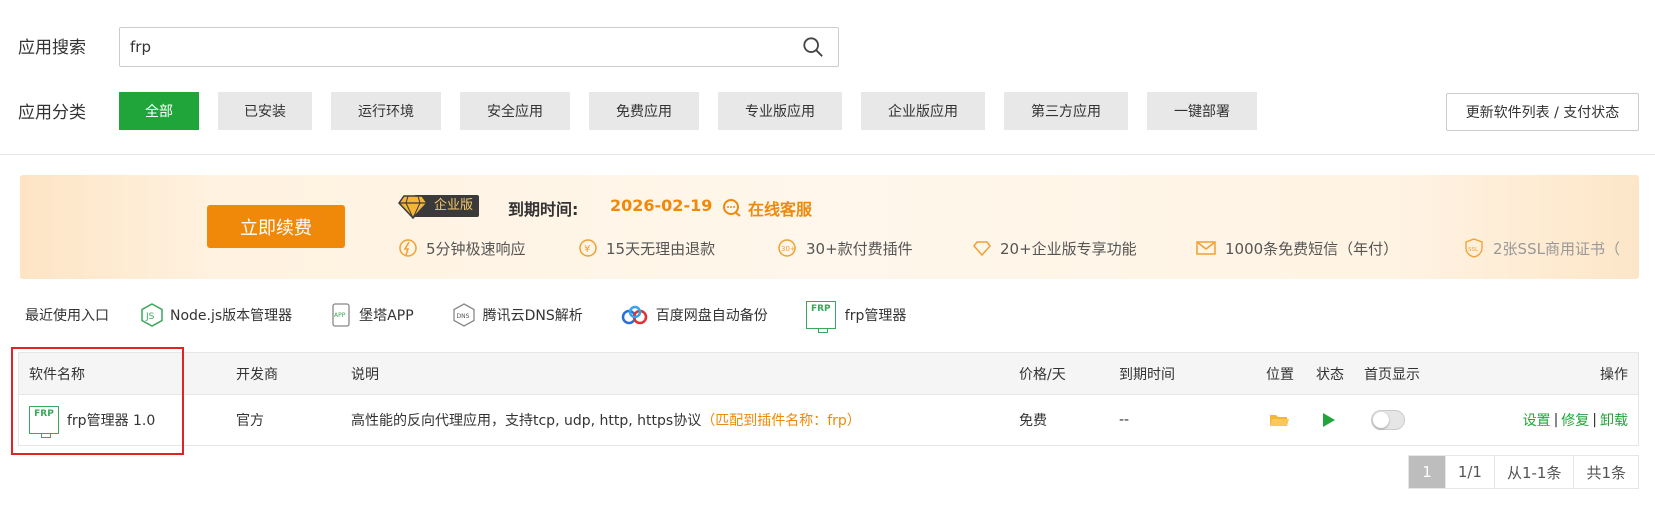  I want to click on category-all: 全部, so click(159, 111).